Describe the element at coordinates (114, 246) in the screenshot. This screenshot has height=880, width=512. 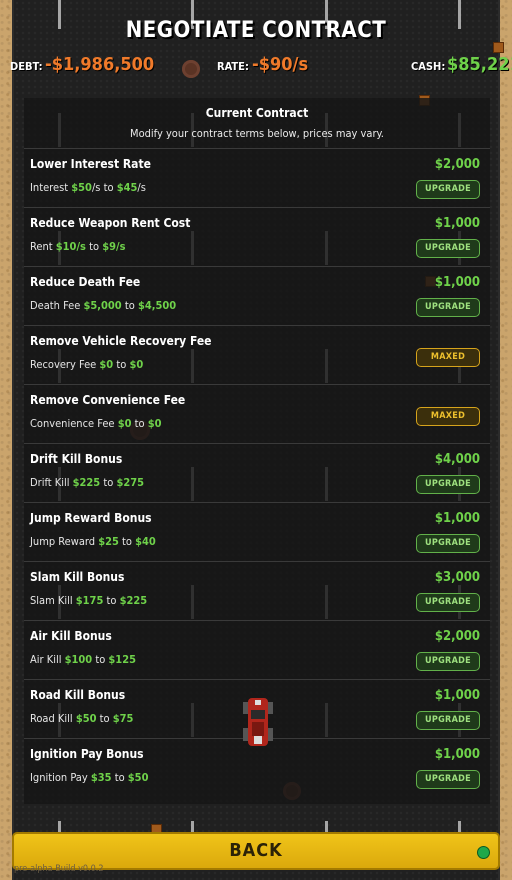
I see `row-to-value: $9/s` at that location.